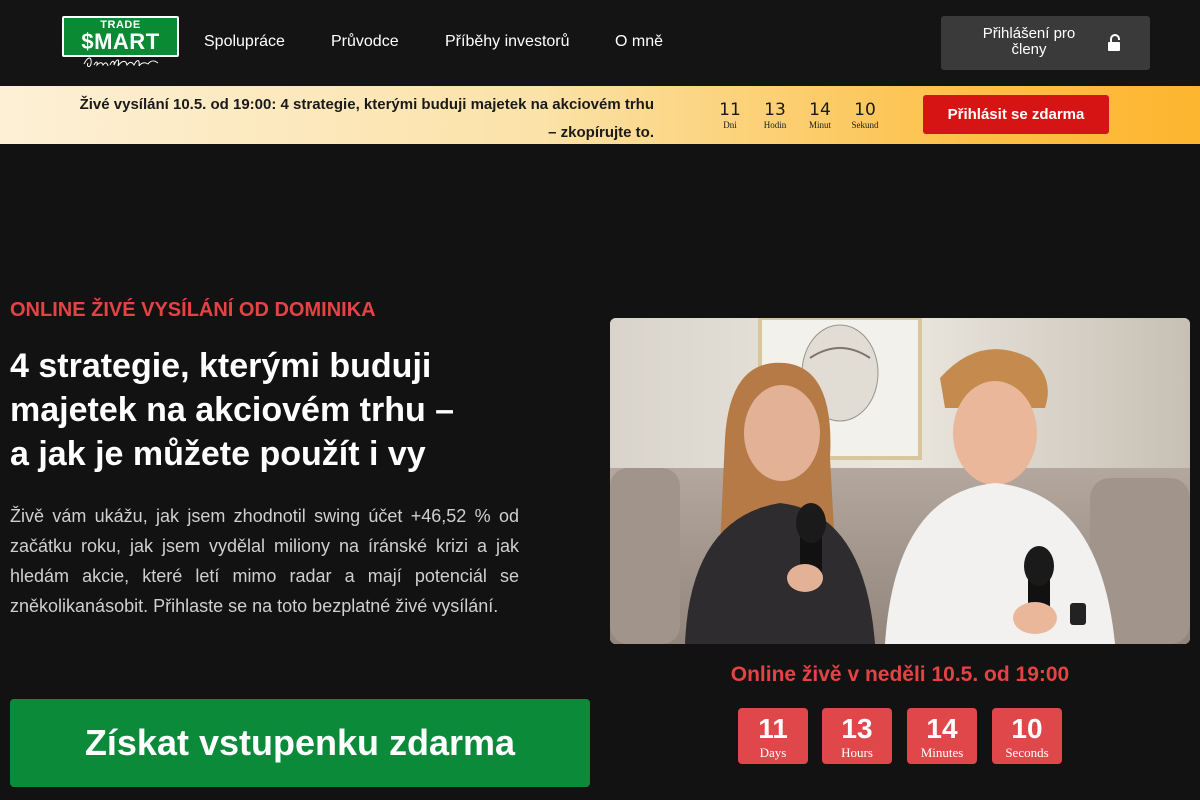  What do you see at coordinates (942, 728) in the screenshot?
I see `countdown-value: 14` at bounding box center [942, 728].